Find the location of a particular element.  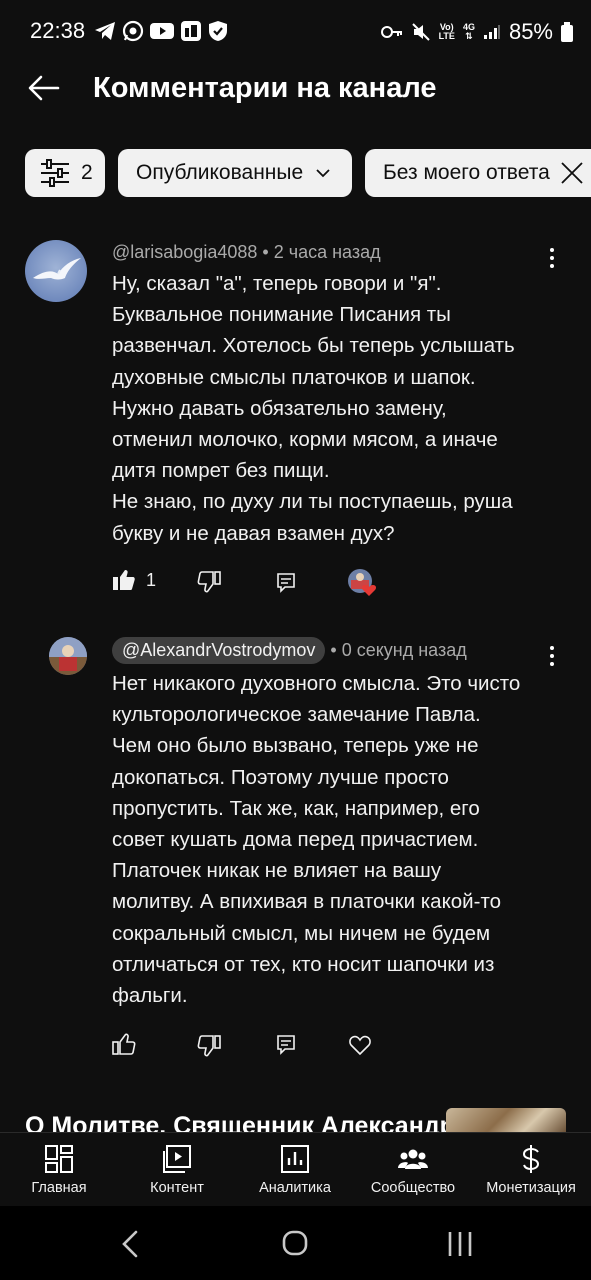

nav-item-analytics: Аналитика is located at coordinates (295, 1170).